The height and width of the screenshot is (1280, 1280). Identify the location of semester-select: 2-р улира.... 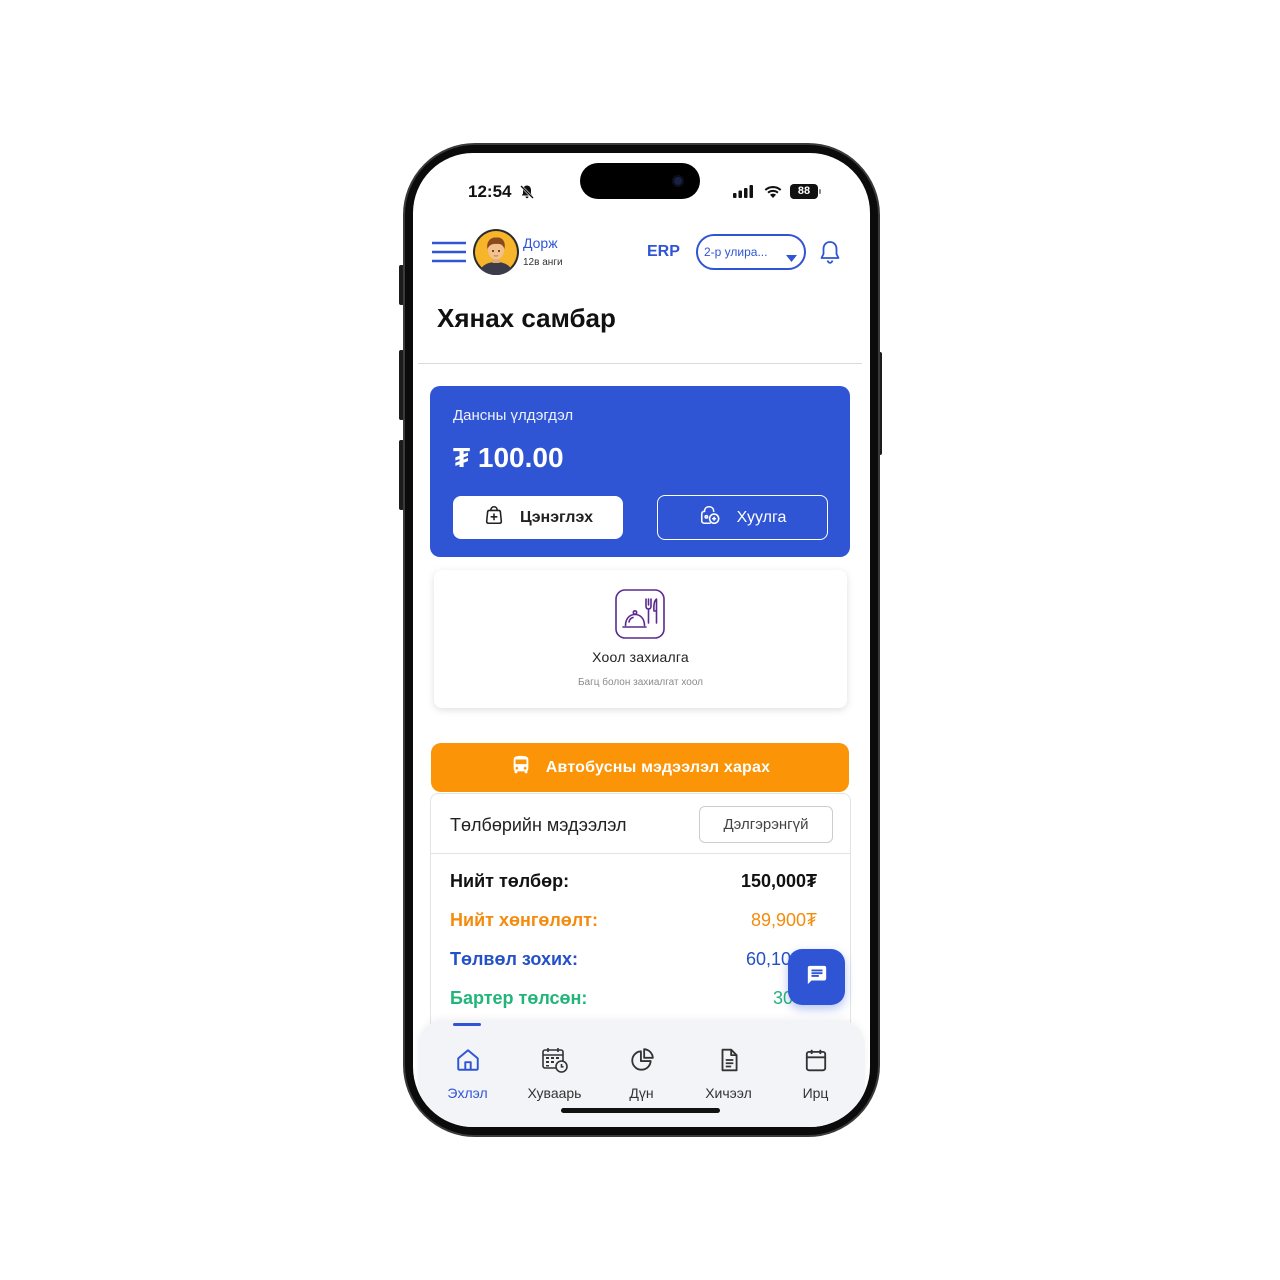
(751, 252).